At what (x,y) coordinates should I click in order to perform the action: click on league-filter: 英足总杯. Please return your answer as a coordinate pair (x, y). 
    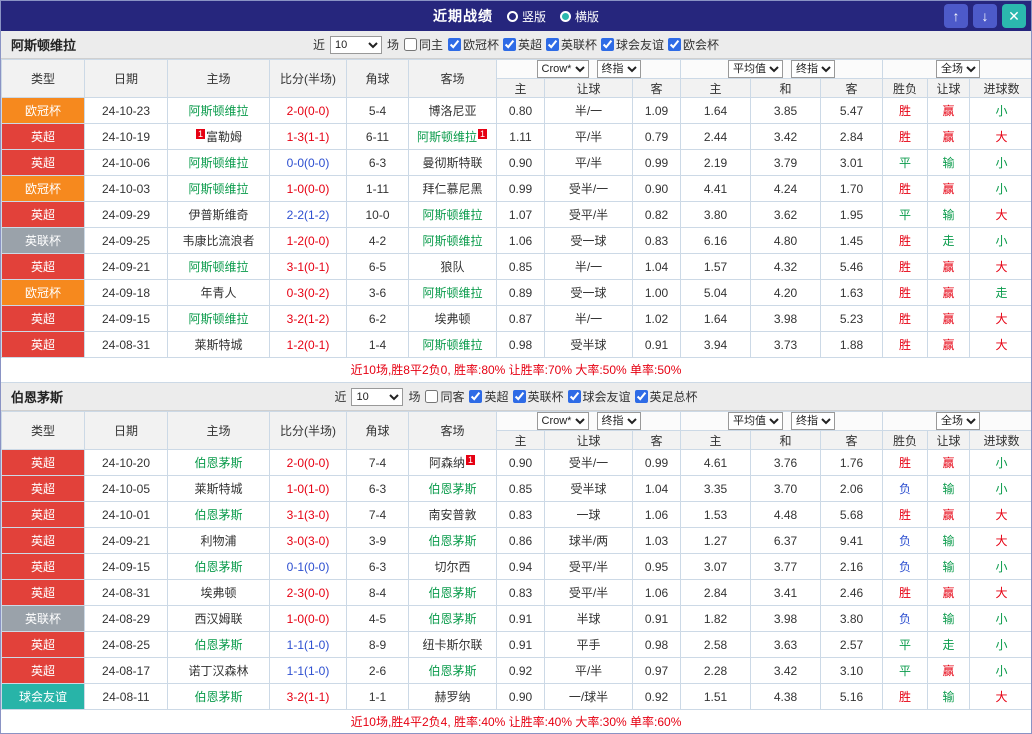
    Looking at the image, I should click on (666, 396).